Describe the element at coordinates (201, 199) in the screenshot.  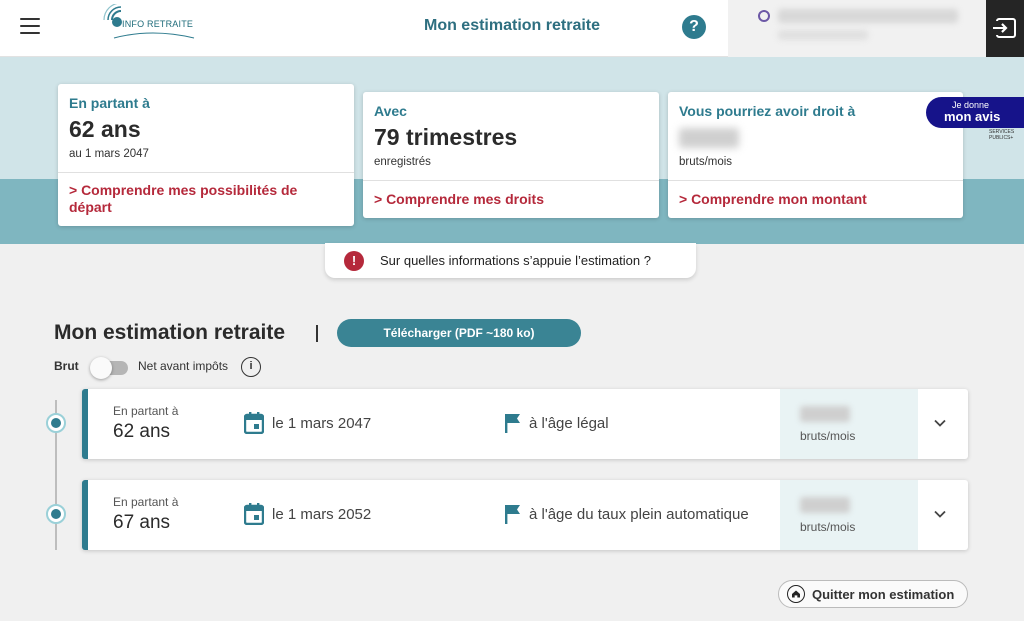
I see `link-departure-options: > Comprendre mes possibilités de départ` at that location.